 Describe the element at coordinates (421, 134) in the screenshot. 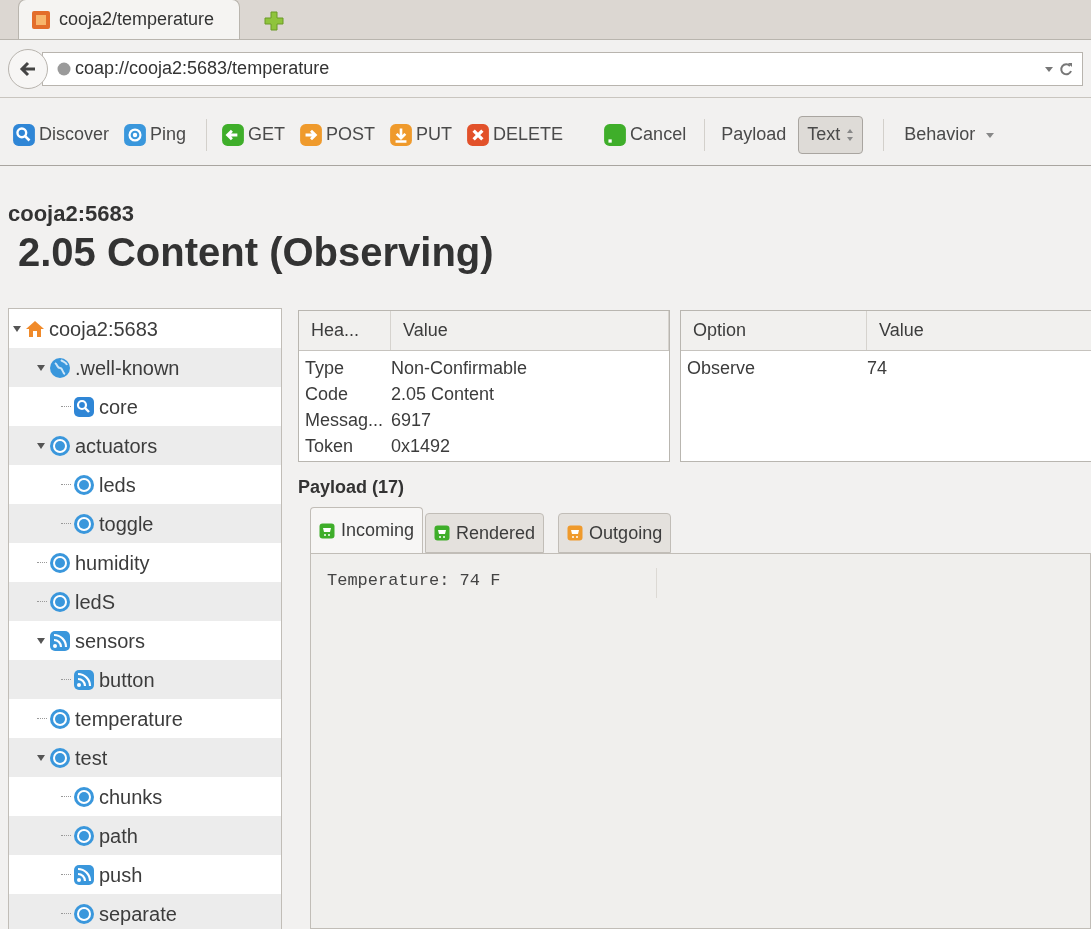

I see `toolbar-button: PUT` at that location.